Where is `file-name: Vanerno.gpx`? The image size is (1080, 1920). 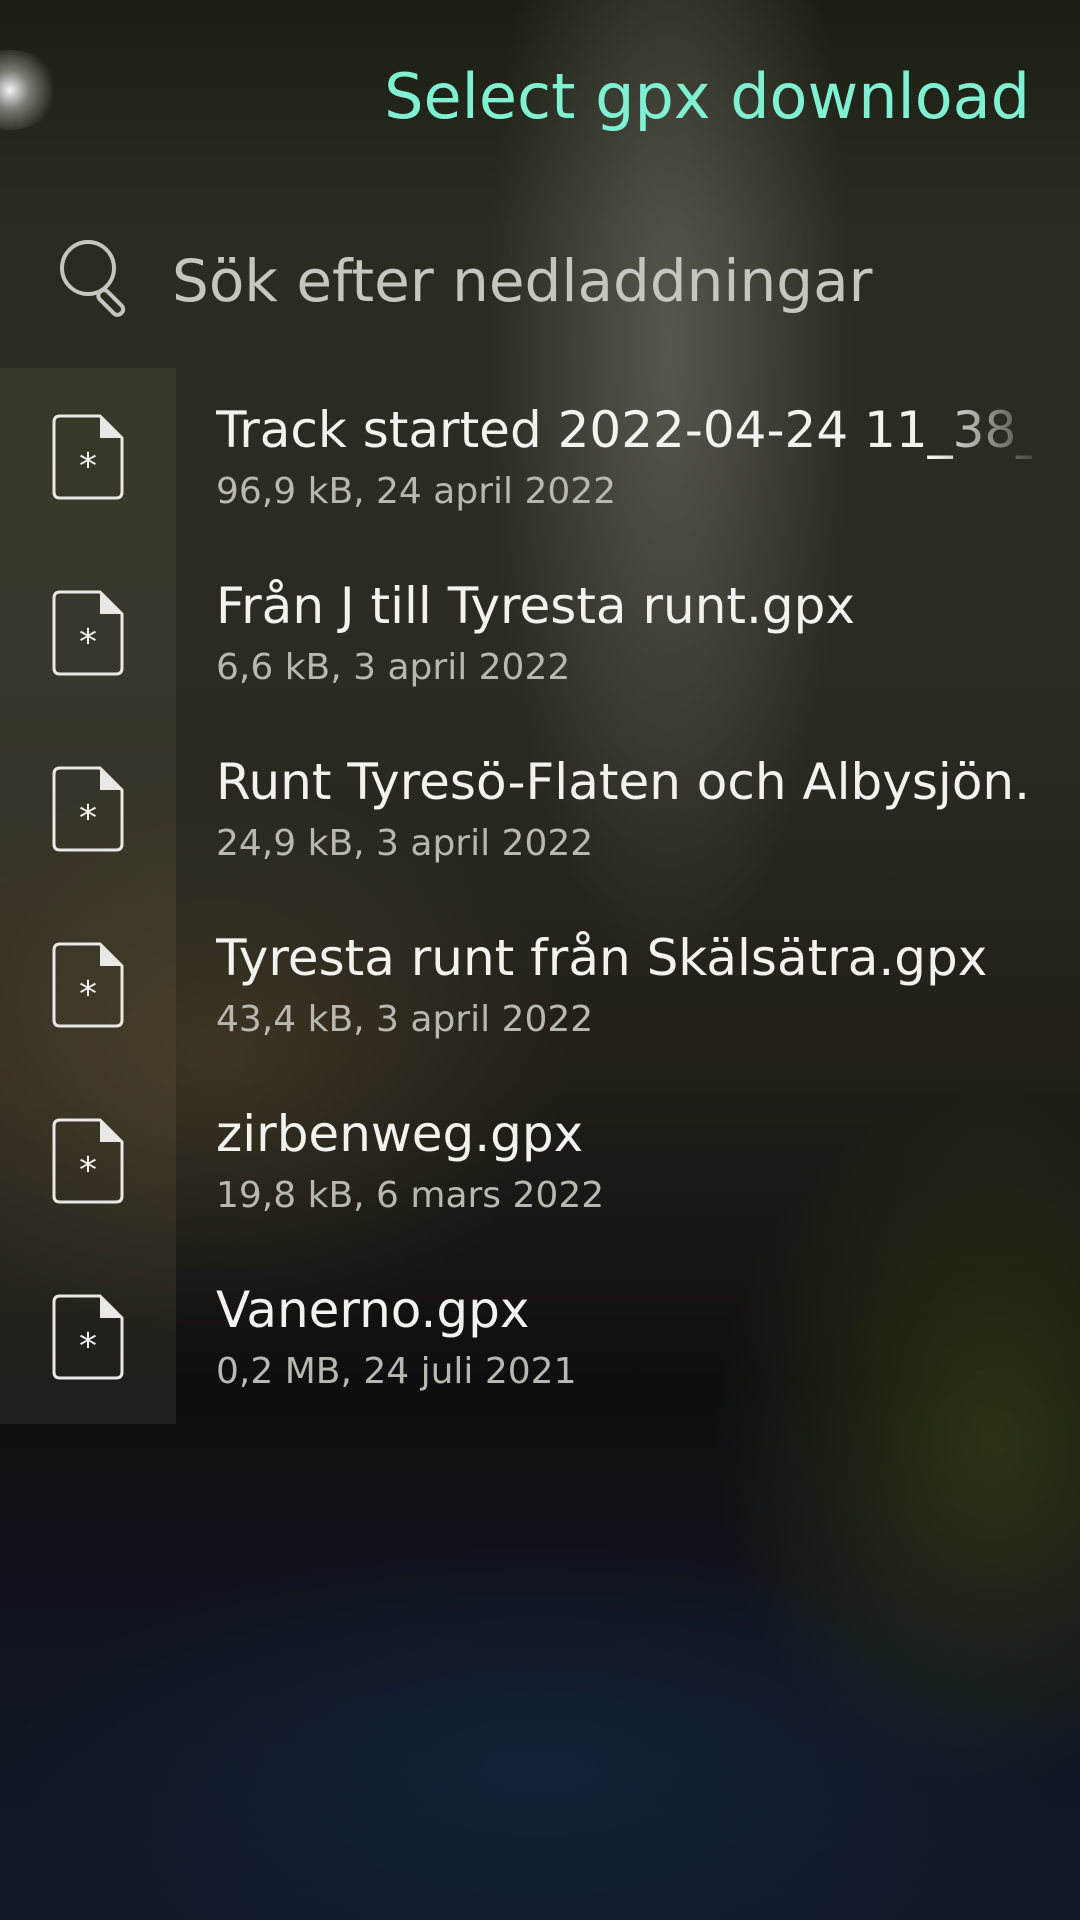
file-name: Vanerno.gpx is located at coordinates (373, 1310).